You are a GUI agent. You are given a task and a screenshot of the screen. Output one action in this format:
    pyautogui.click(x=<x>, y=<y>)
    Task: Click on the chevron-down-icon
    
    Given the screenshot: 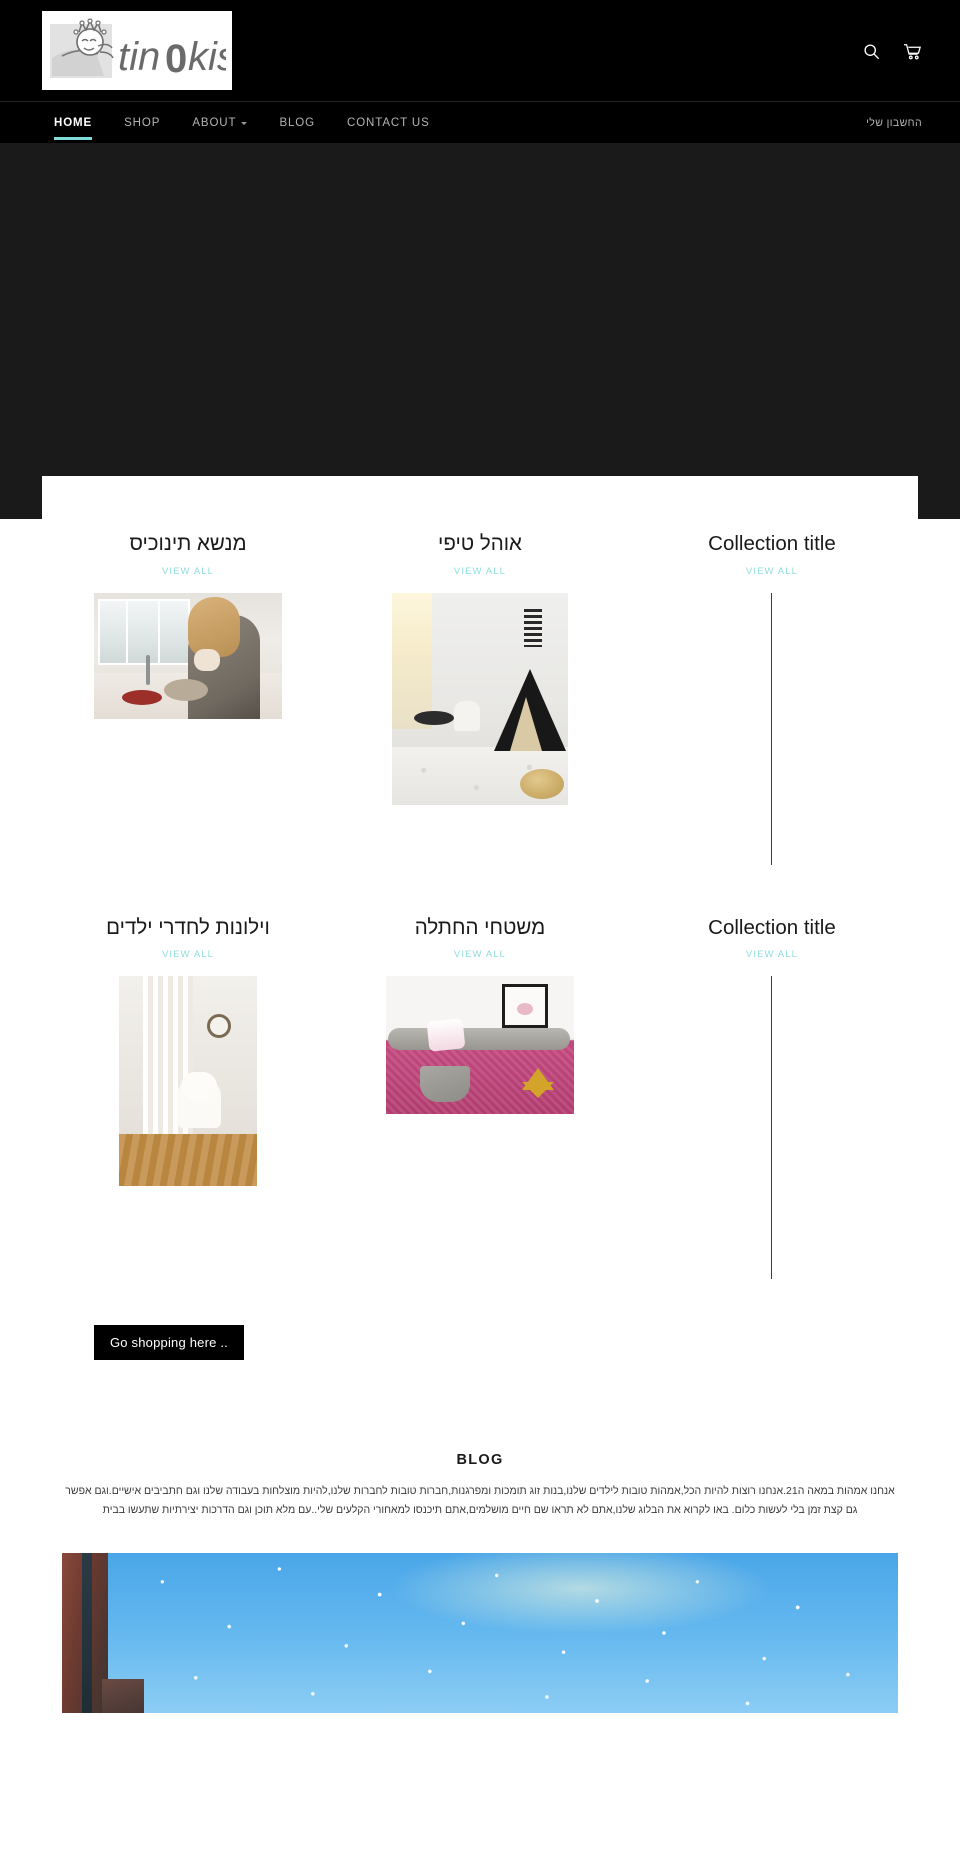 What is the action you would take?
    pyautogui.click(x=244, y=123)
    